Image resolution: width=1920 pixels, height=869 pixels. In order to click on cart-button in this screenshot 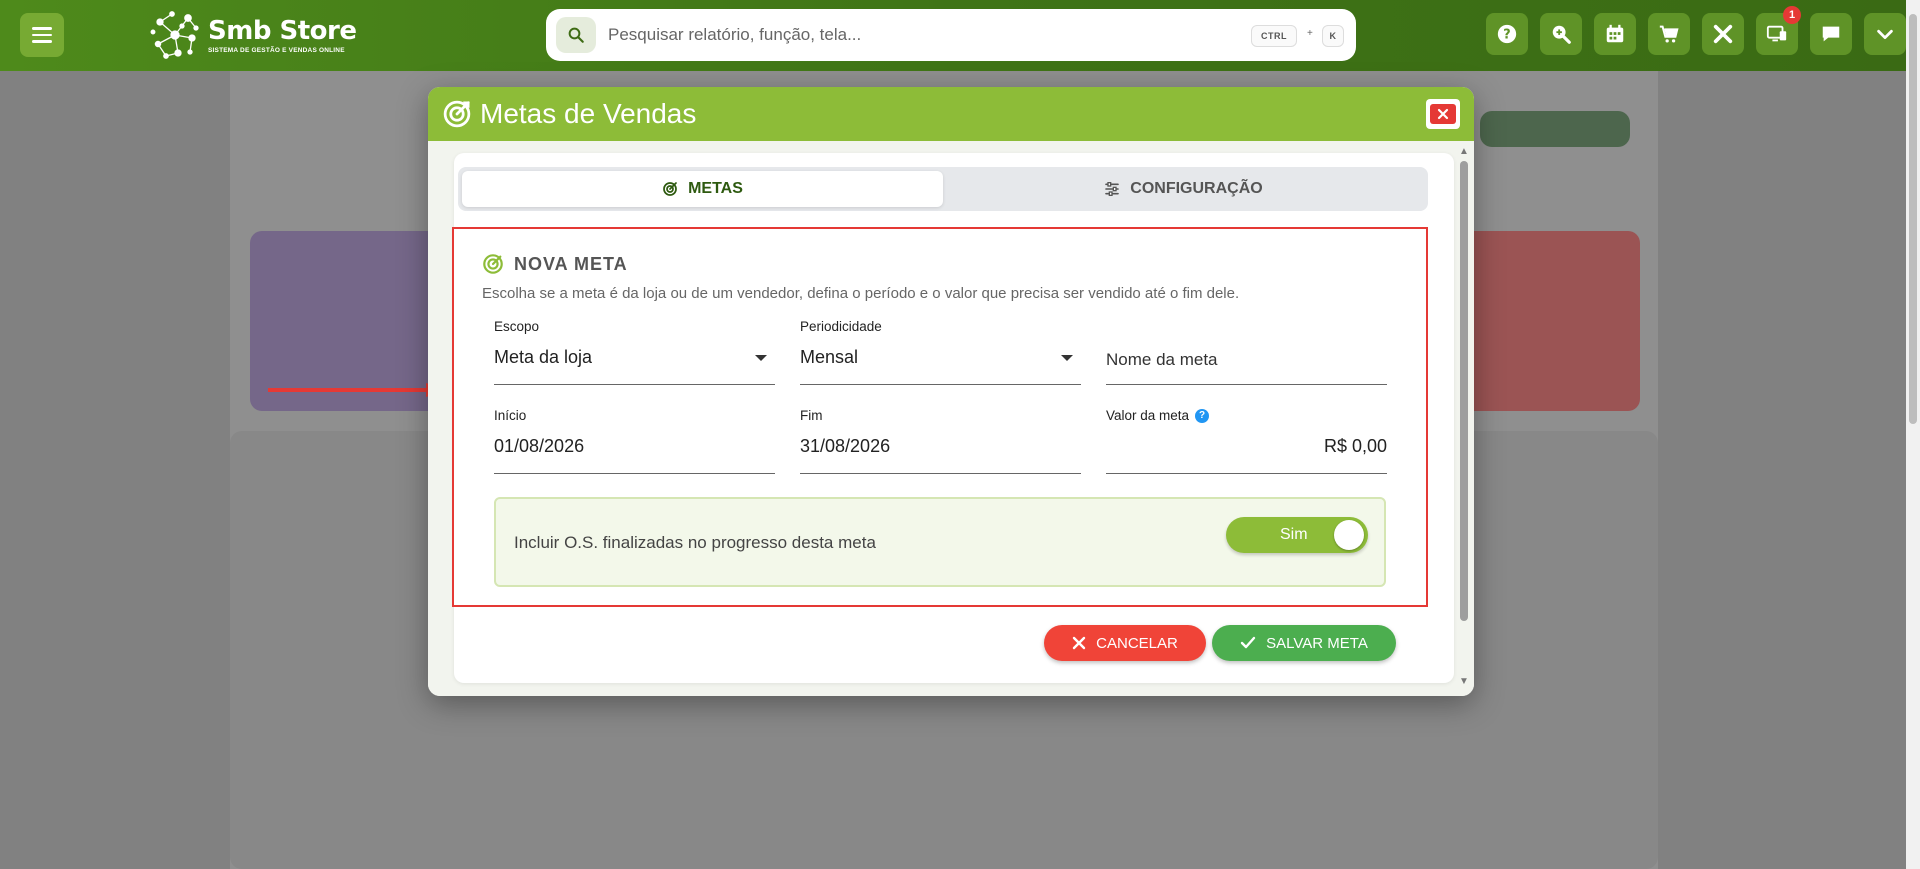, I will do `click(1669, 34)`.